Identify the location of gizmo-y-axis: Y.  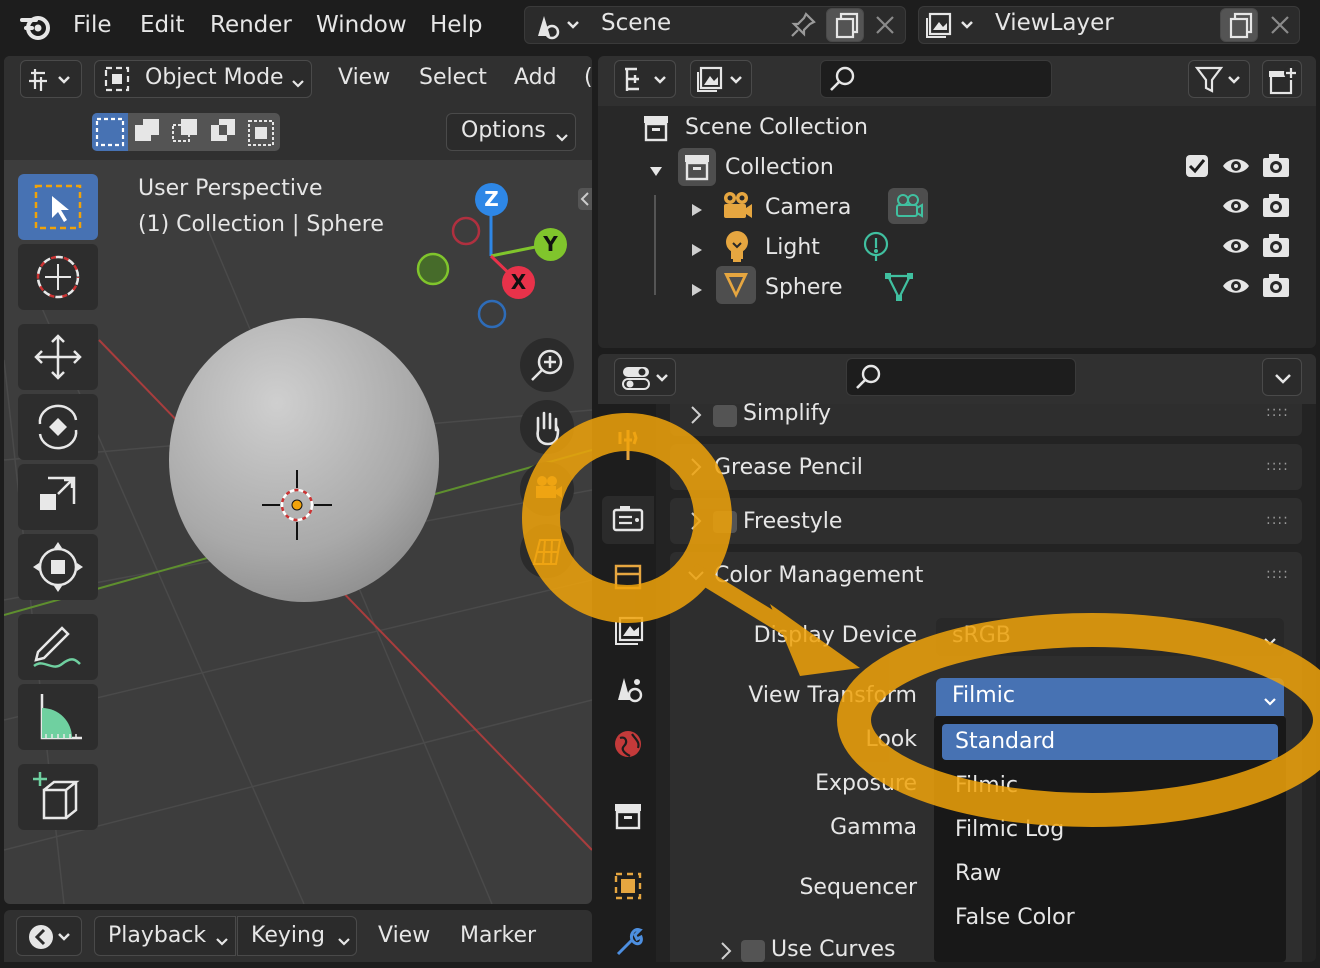
(550, 244).